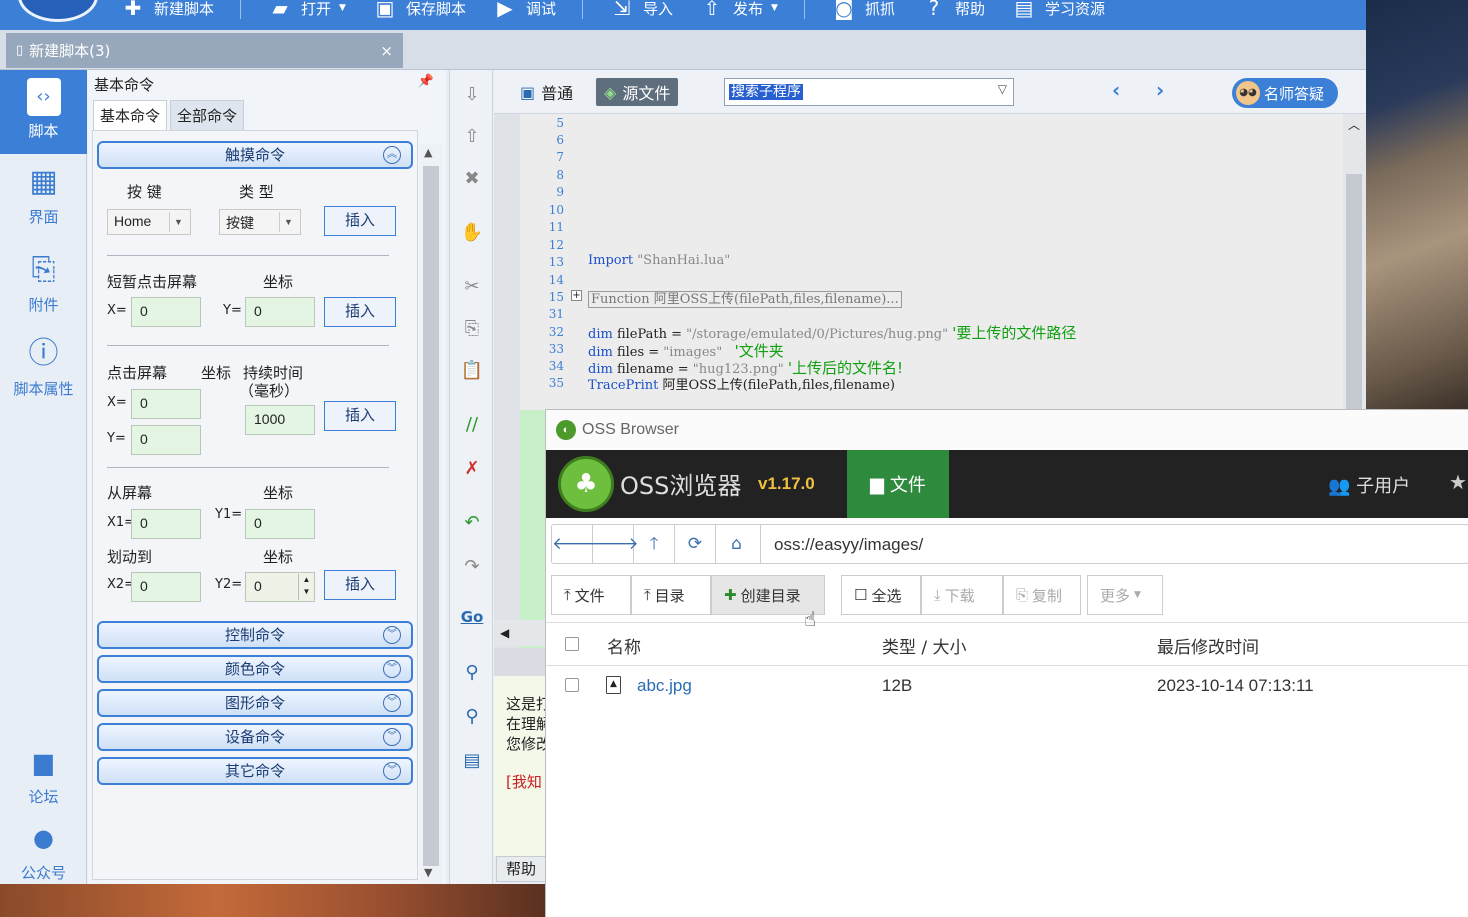 The image size is (1468, 917). Describe the element at coordinates (472, 328) in the screenshot. I see `copy-icon: ⎘` at that location.